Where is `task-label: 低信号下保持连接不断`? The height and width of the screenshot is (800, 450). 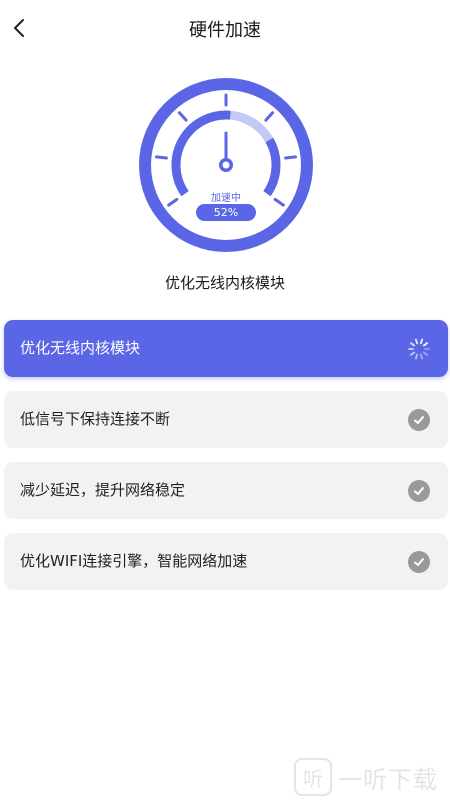
task-label: 低信号下保持连接不断 is located at coordinates (95, 419).